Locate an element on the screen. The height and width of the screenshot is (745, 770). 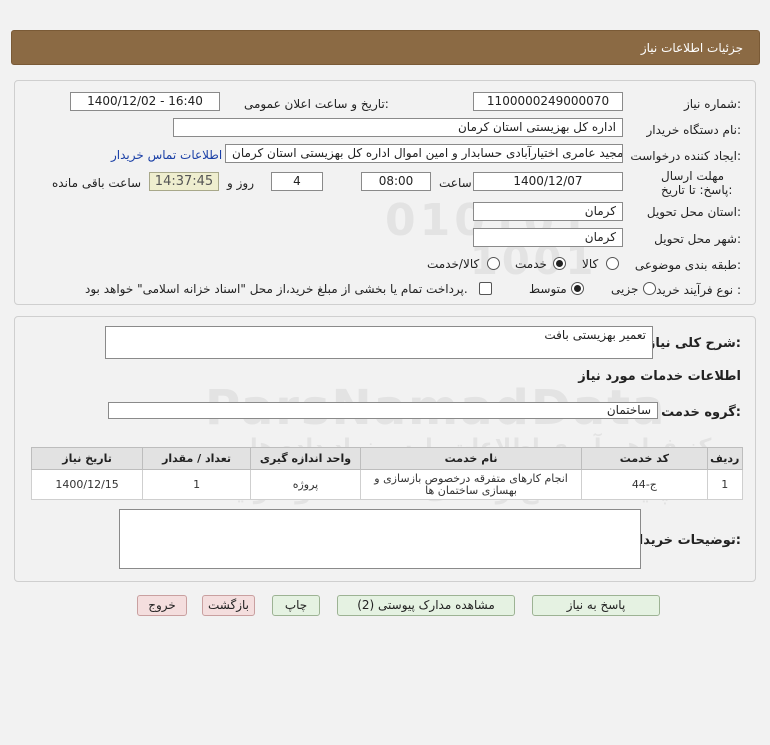
column-header-need-date: تاریخ نیاز is located at coordinates (87, 458).